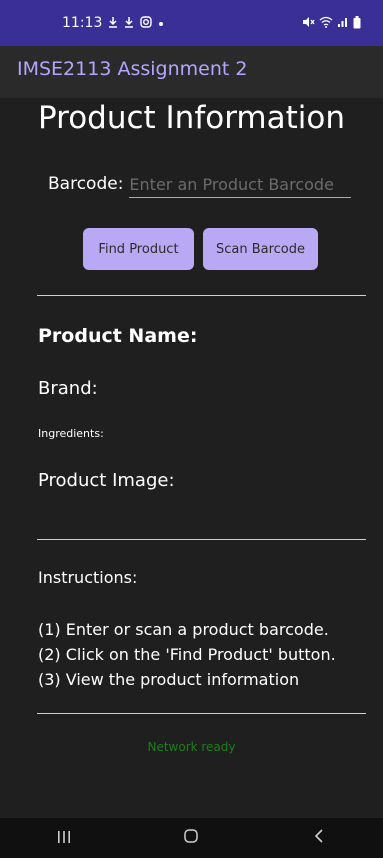 The image size is (383, 858). I want to click on instructions-title: Instructions:, so click(88, 577).